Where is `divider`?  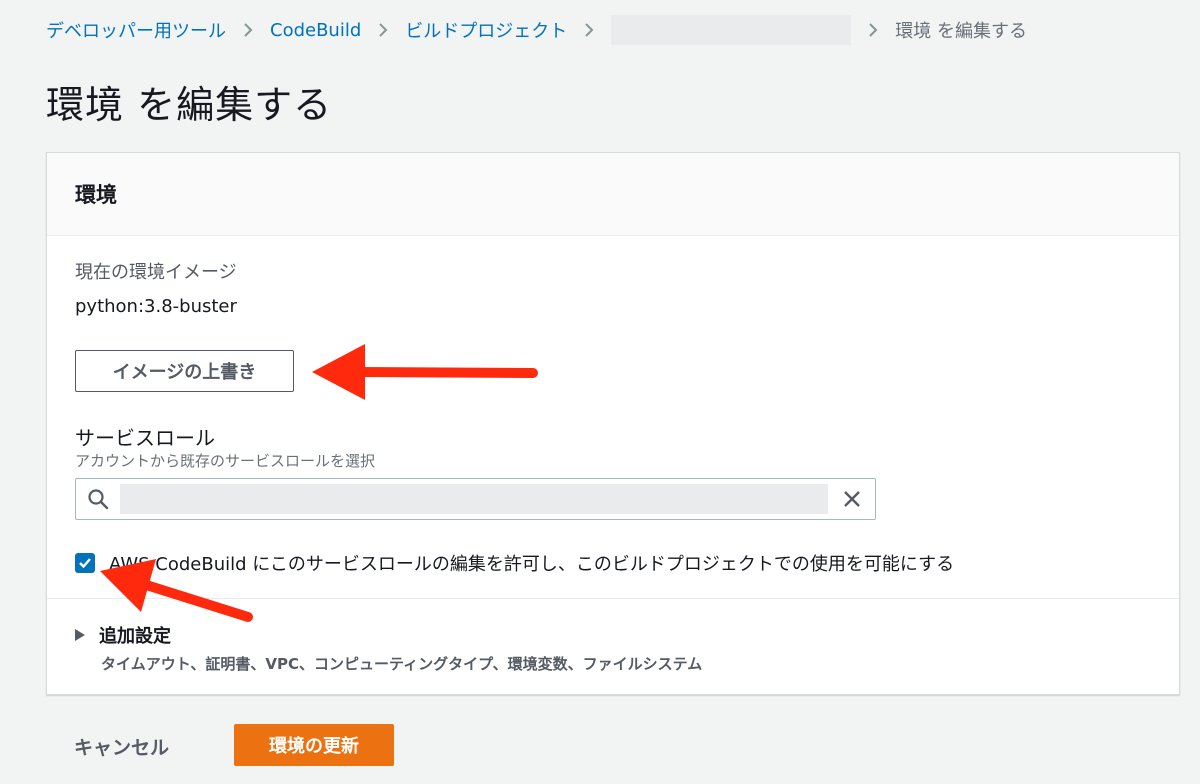 divider is located at coordinates (613, 598).